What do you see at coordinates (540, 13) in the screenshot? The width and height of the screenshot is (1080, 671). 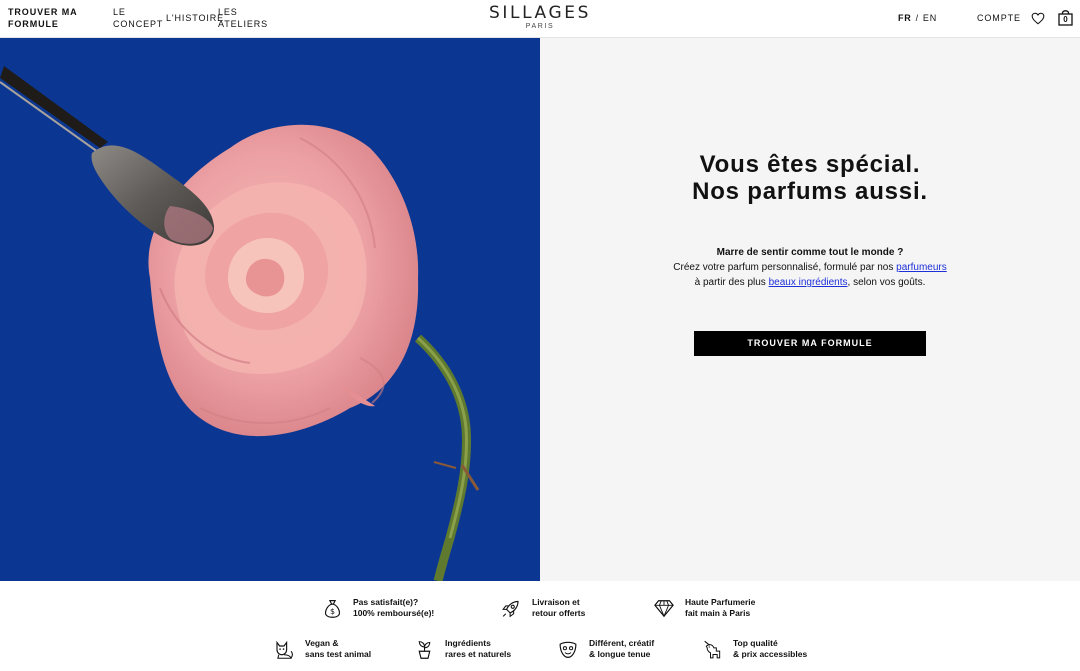 I see `logo-wordmark: SILLAGES` at bounding box center [540, 13].